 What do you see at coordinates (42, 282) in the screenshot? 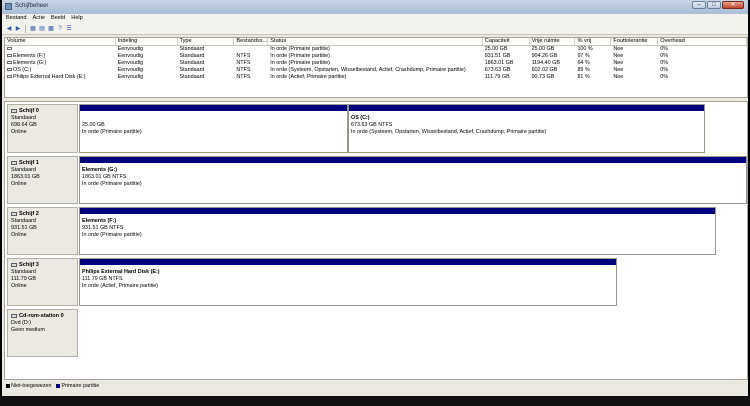
I see `disk-label-3: Schijf 3 Standaard 111.79 GB Online` at bounding box center [42, 282].